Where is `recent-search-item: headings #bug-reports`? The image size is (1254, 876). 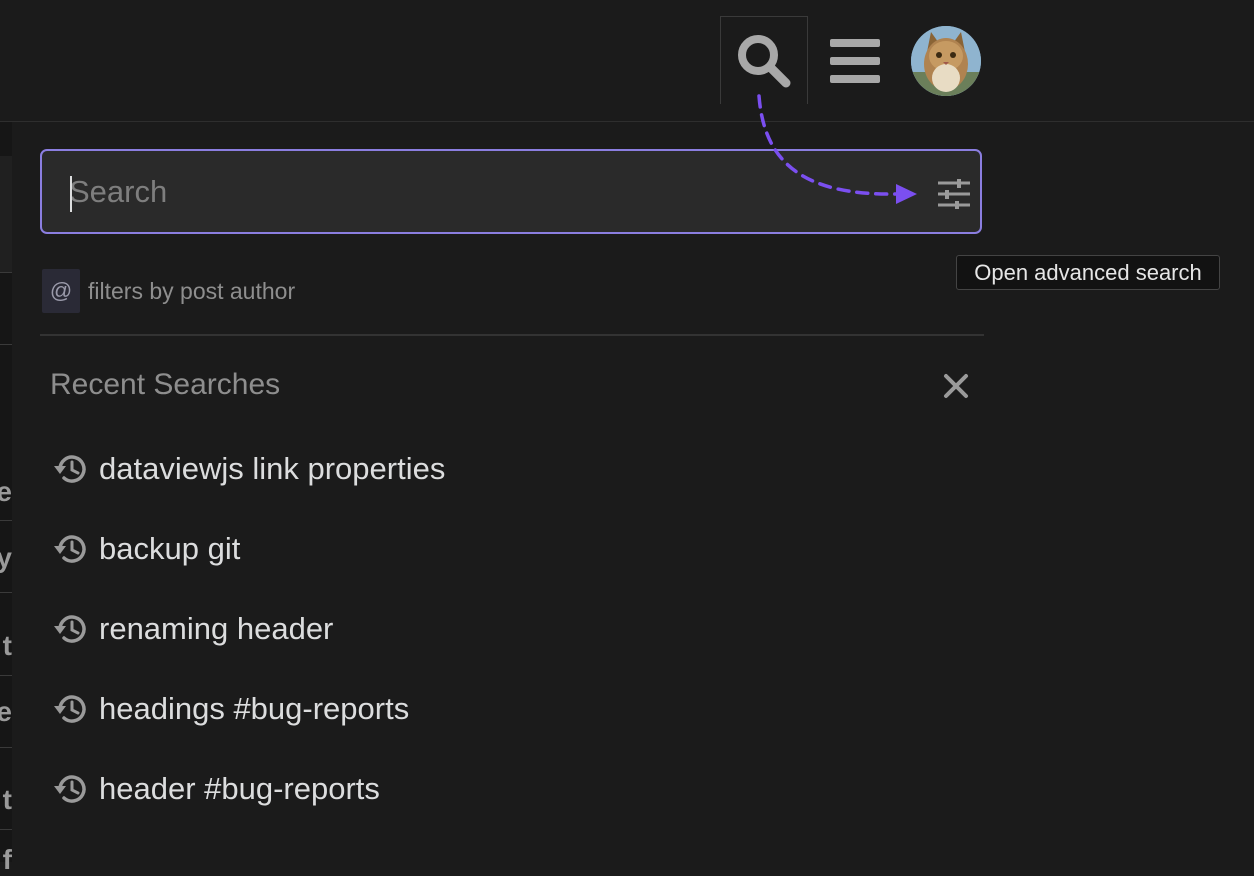
recent-search-item: headings #bug-reports is located at coordinates (230, 709).